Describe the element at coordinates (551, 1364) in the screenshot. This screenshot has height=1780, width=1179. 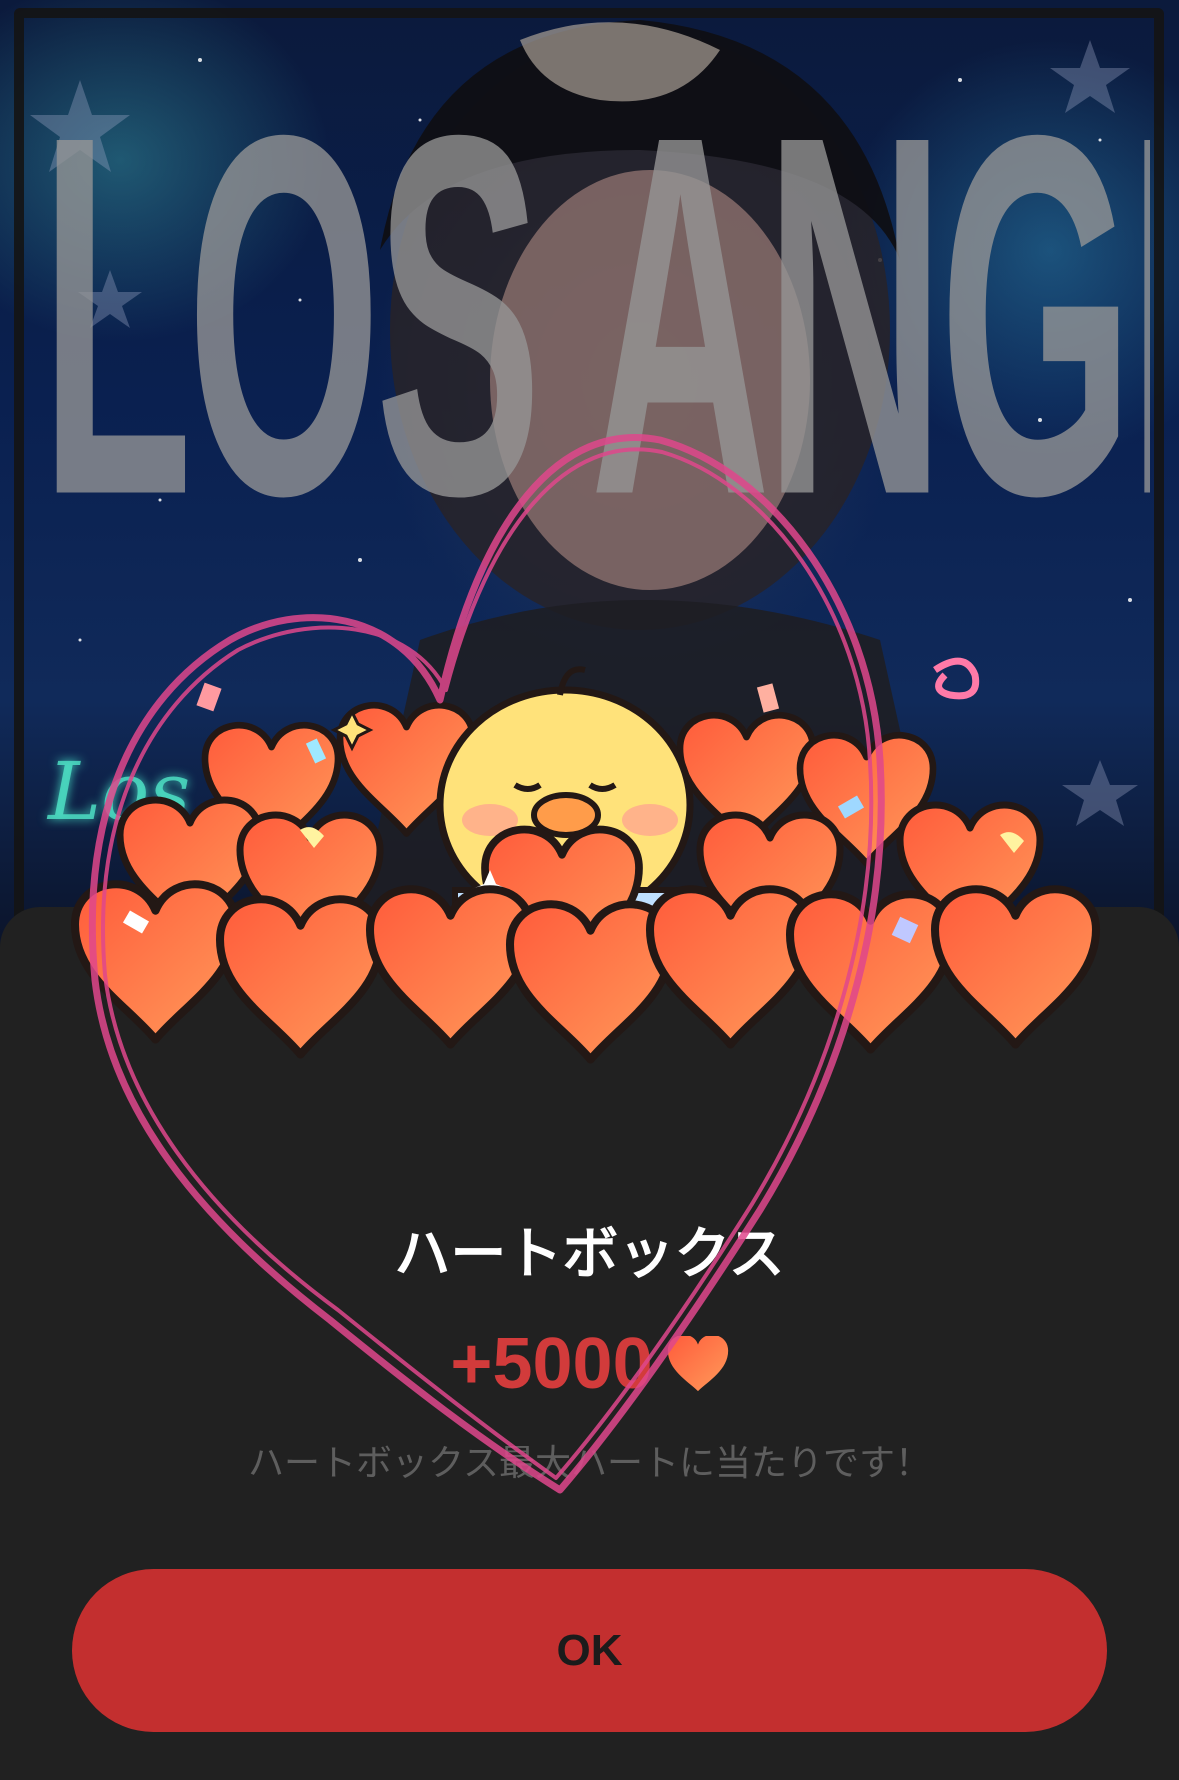
I see `reward-amount: +5000` at that location.